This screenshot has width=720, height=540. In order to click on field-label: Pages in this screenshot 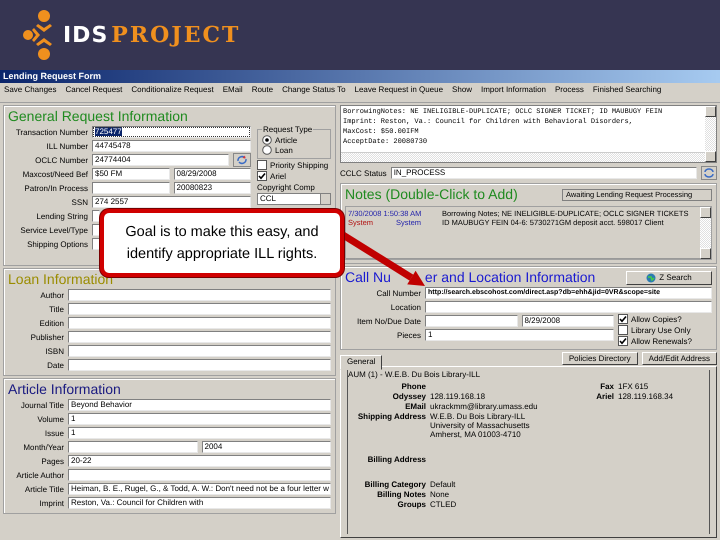, I will do `click(52, 461)`.